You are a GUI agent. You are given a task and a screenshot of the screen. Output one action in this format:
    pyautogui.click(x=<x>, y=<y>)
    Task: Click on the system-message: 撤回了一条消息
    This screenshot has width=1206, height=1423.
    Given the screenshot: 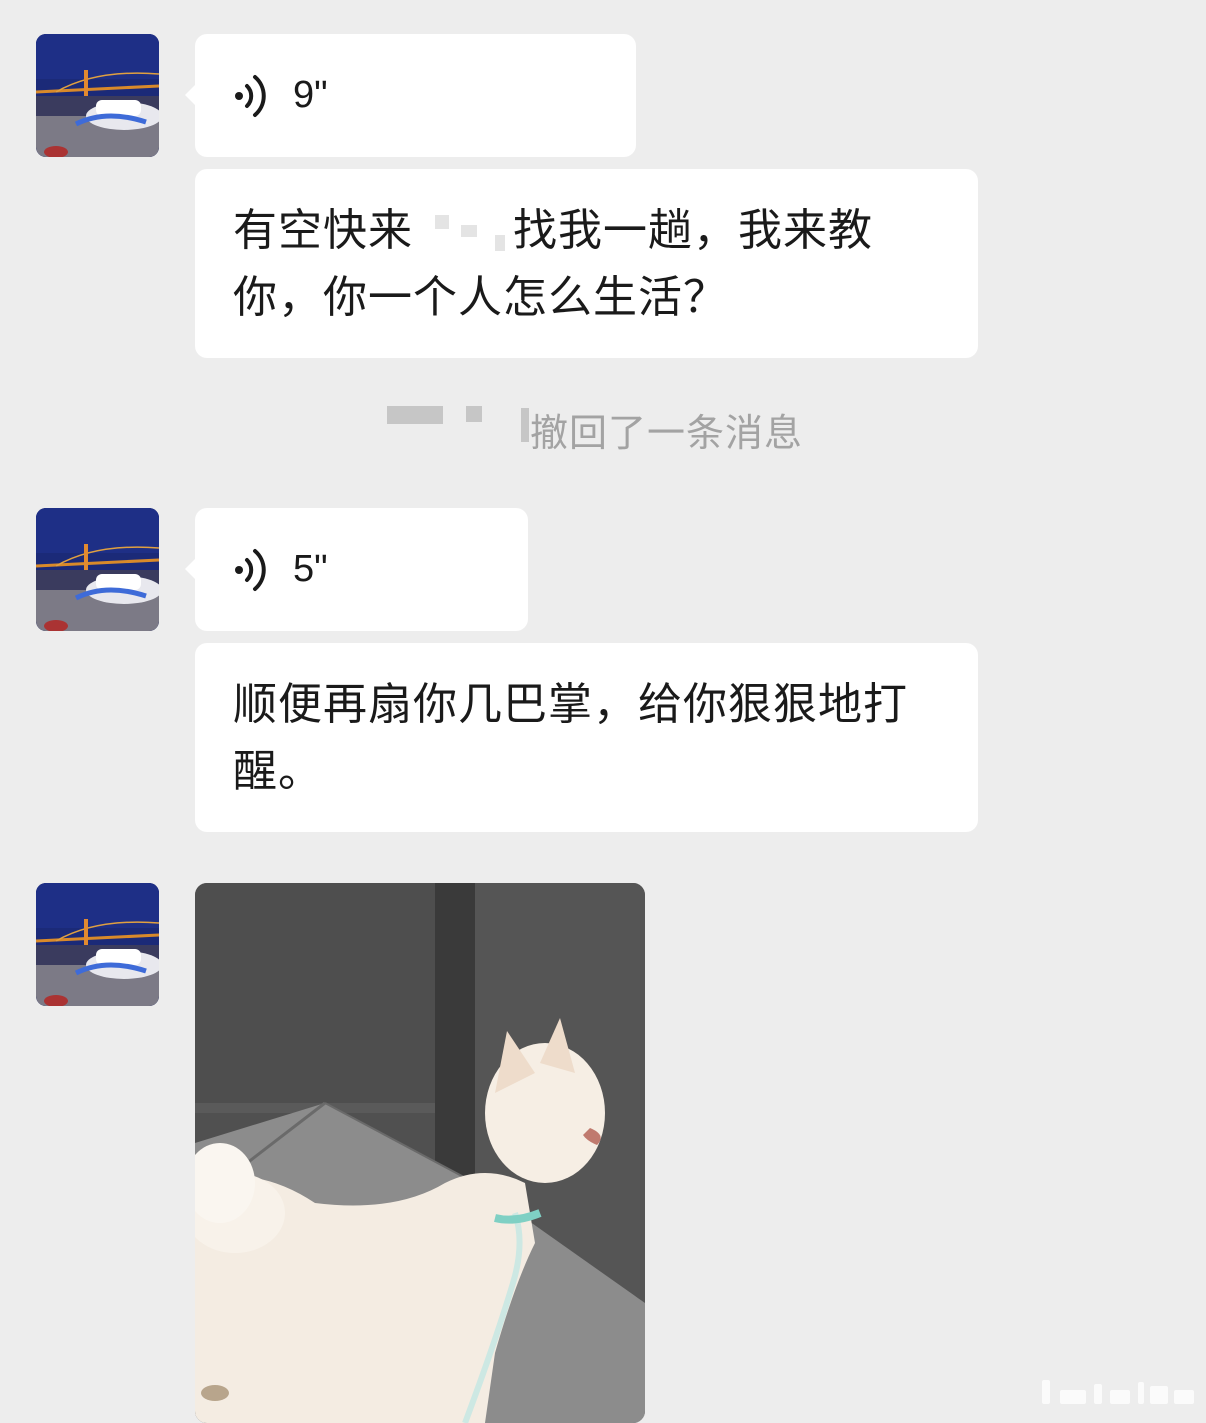 What is the action you would take?
    pyautogui.click(x=603, y=427)
    